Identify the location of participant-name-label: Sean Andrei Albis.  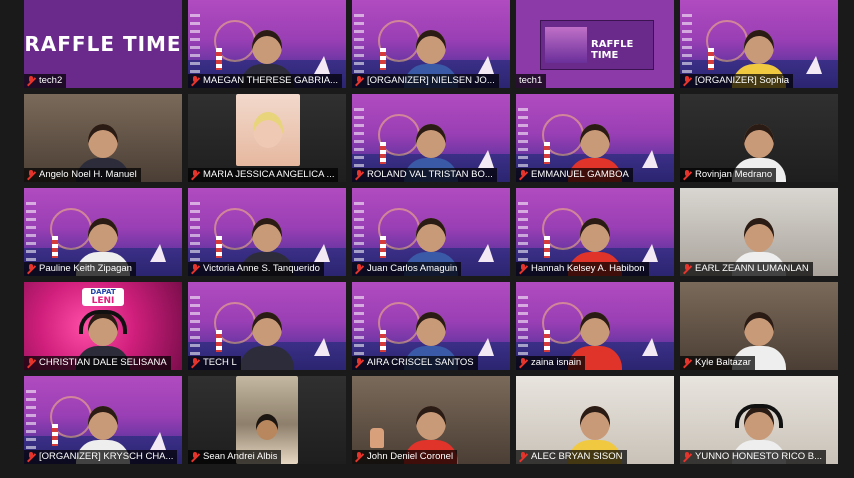
(235, 457).